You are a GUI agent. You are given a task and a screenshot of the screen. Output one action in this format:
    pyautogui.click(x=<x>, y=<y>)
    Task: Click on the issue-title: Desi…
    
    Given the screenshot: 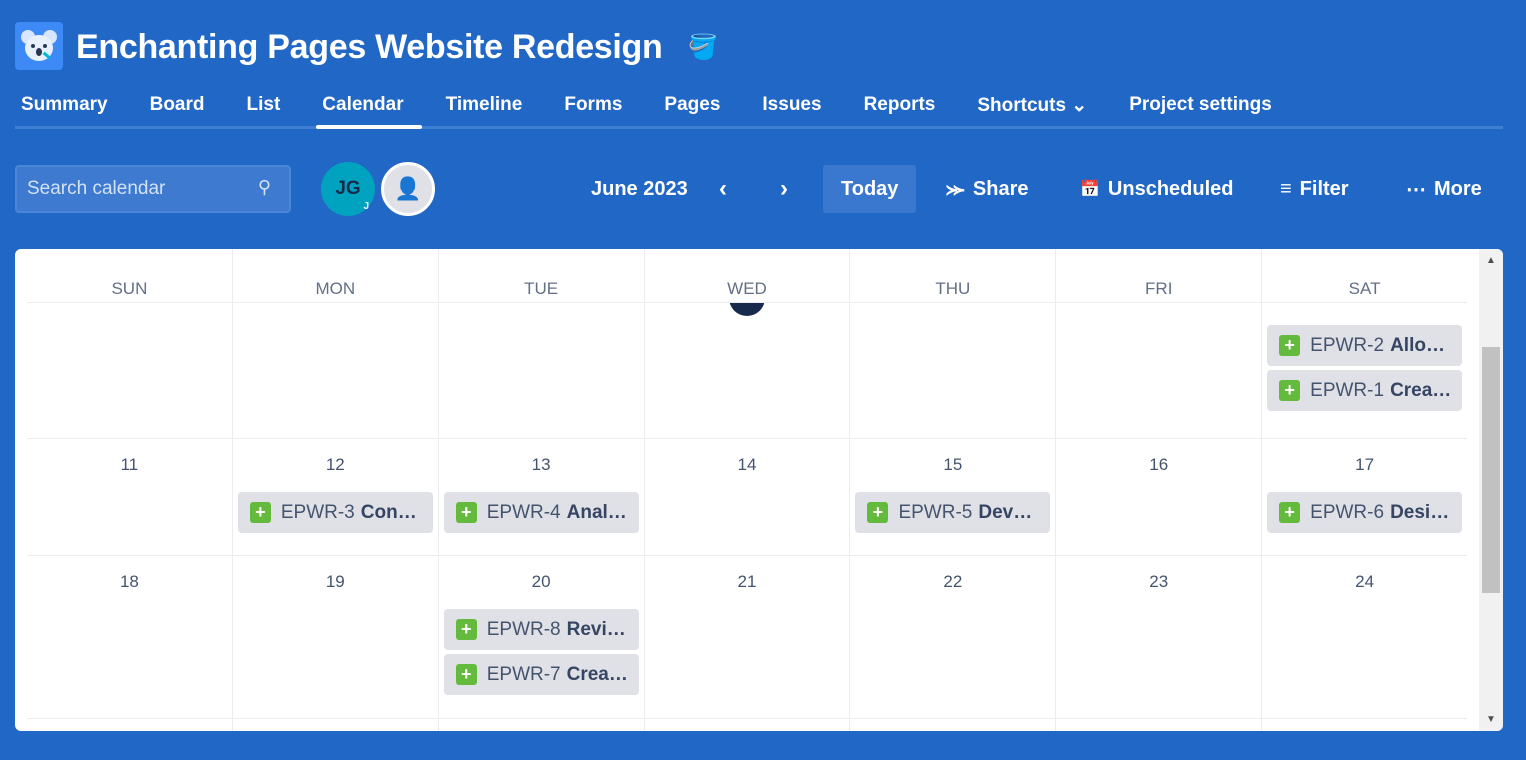 What is the action you would take?
    pyautogui.click(x=1420, y=512)
    